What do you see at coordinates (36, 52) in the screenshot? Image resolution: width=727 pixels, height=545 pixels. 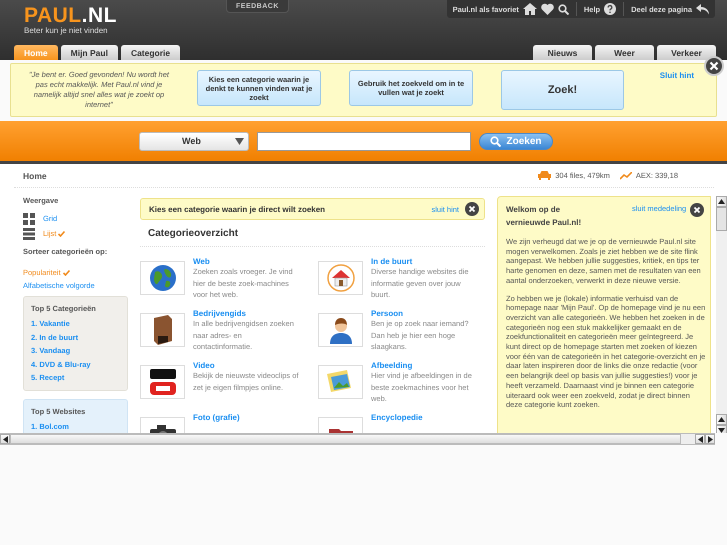 I see `nav-tab: Home` at bounding box center [36, 52].